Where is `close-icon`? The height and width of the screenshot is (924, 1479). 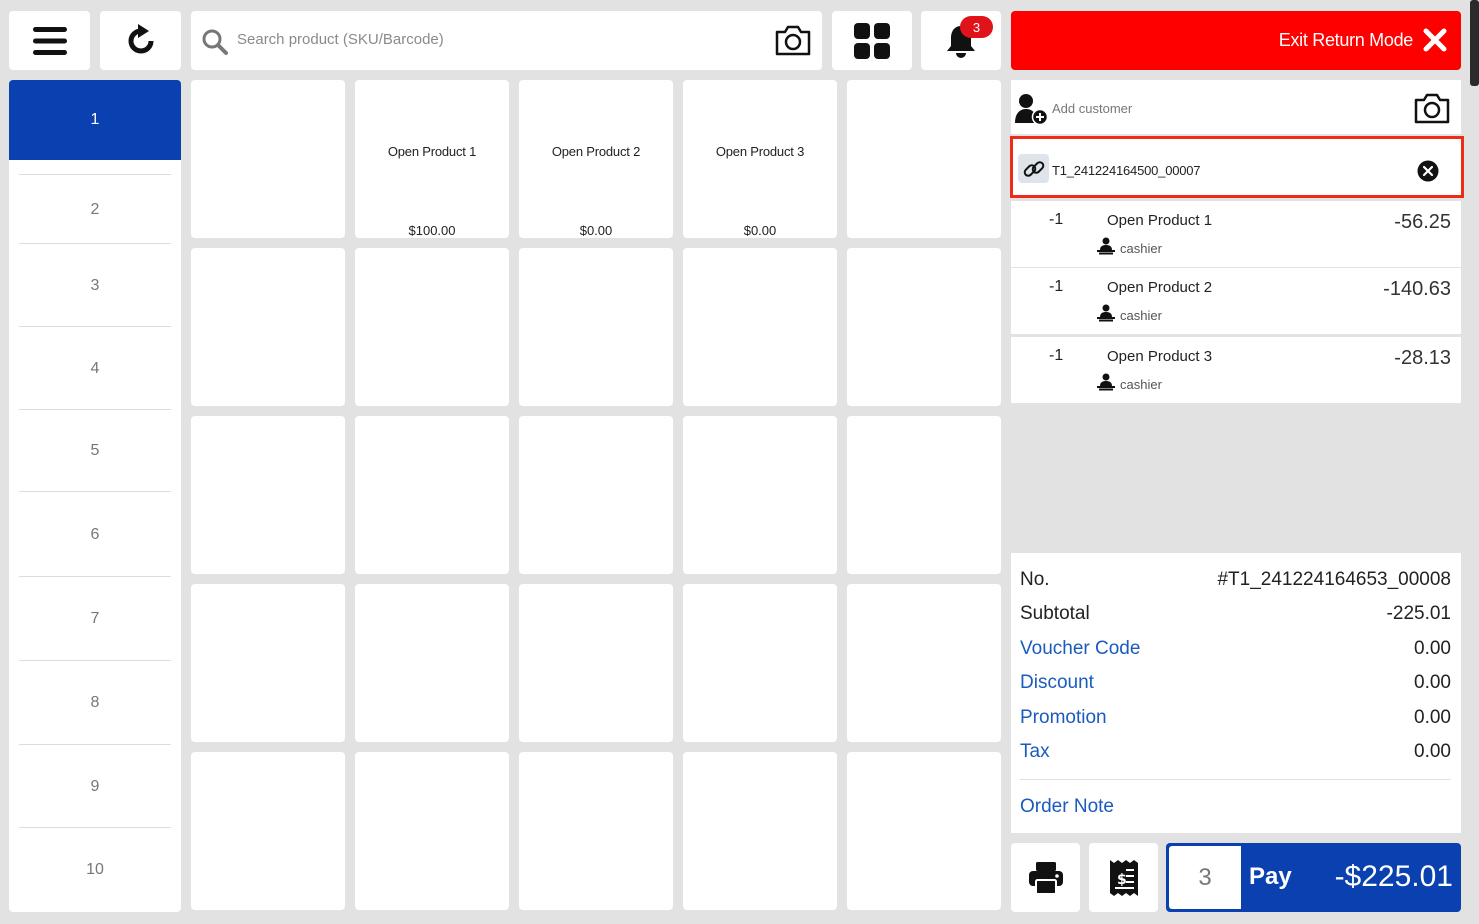
close-icon is located at coordinates (1435, 40).